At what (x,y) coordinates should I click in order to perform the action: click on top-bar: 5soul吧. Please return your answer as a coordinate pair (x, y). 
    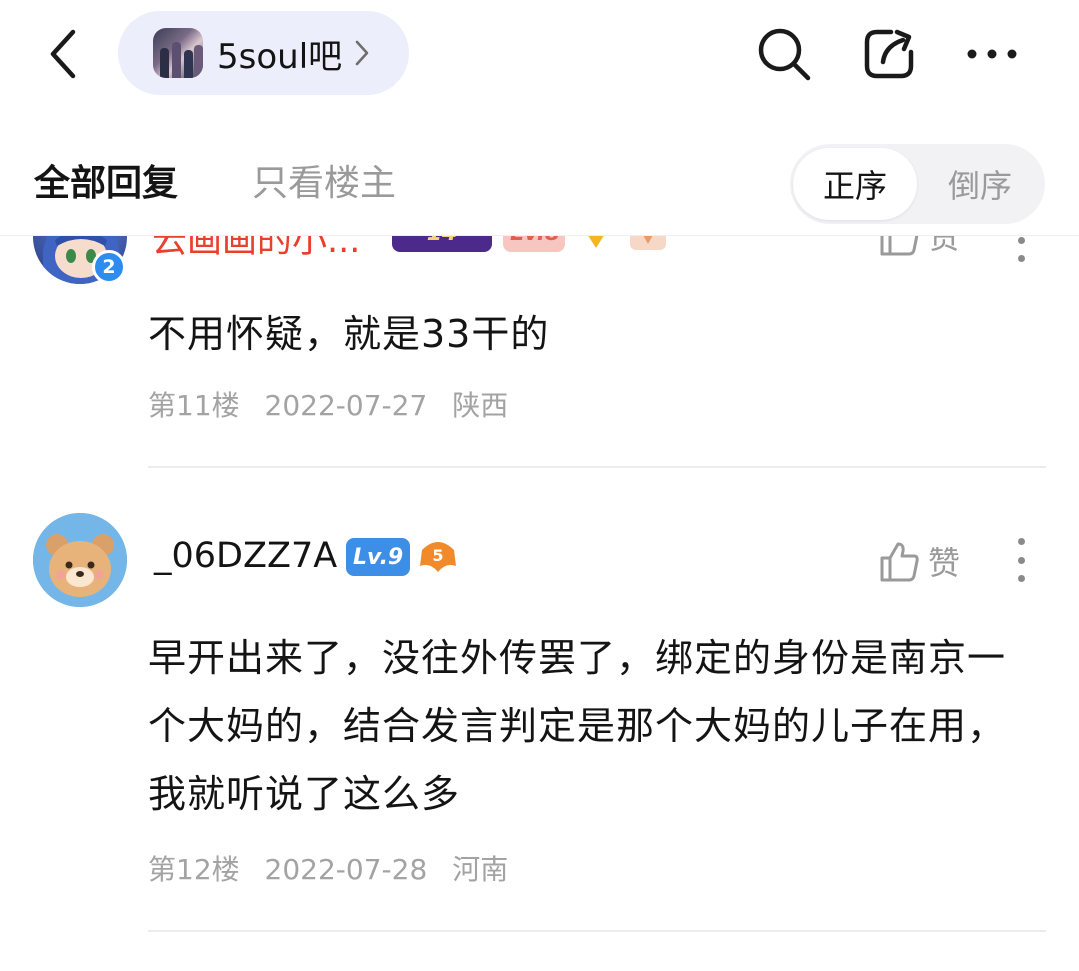
    Looking at the image, I should click on (539, 55).